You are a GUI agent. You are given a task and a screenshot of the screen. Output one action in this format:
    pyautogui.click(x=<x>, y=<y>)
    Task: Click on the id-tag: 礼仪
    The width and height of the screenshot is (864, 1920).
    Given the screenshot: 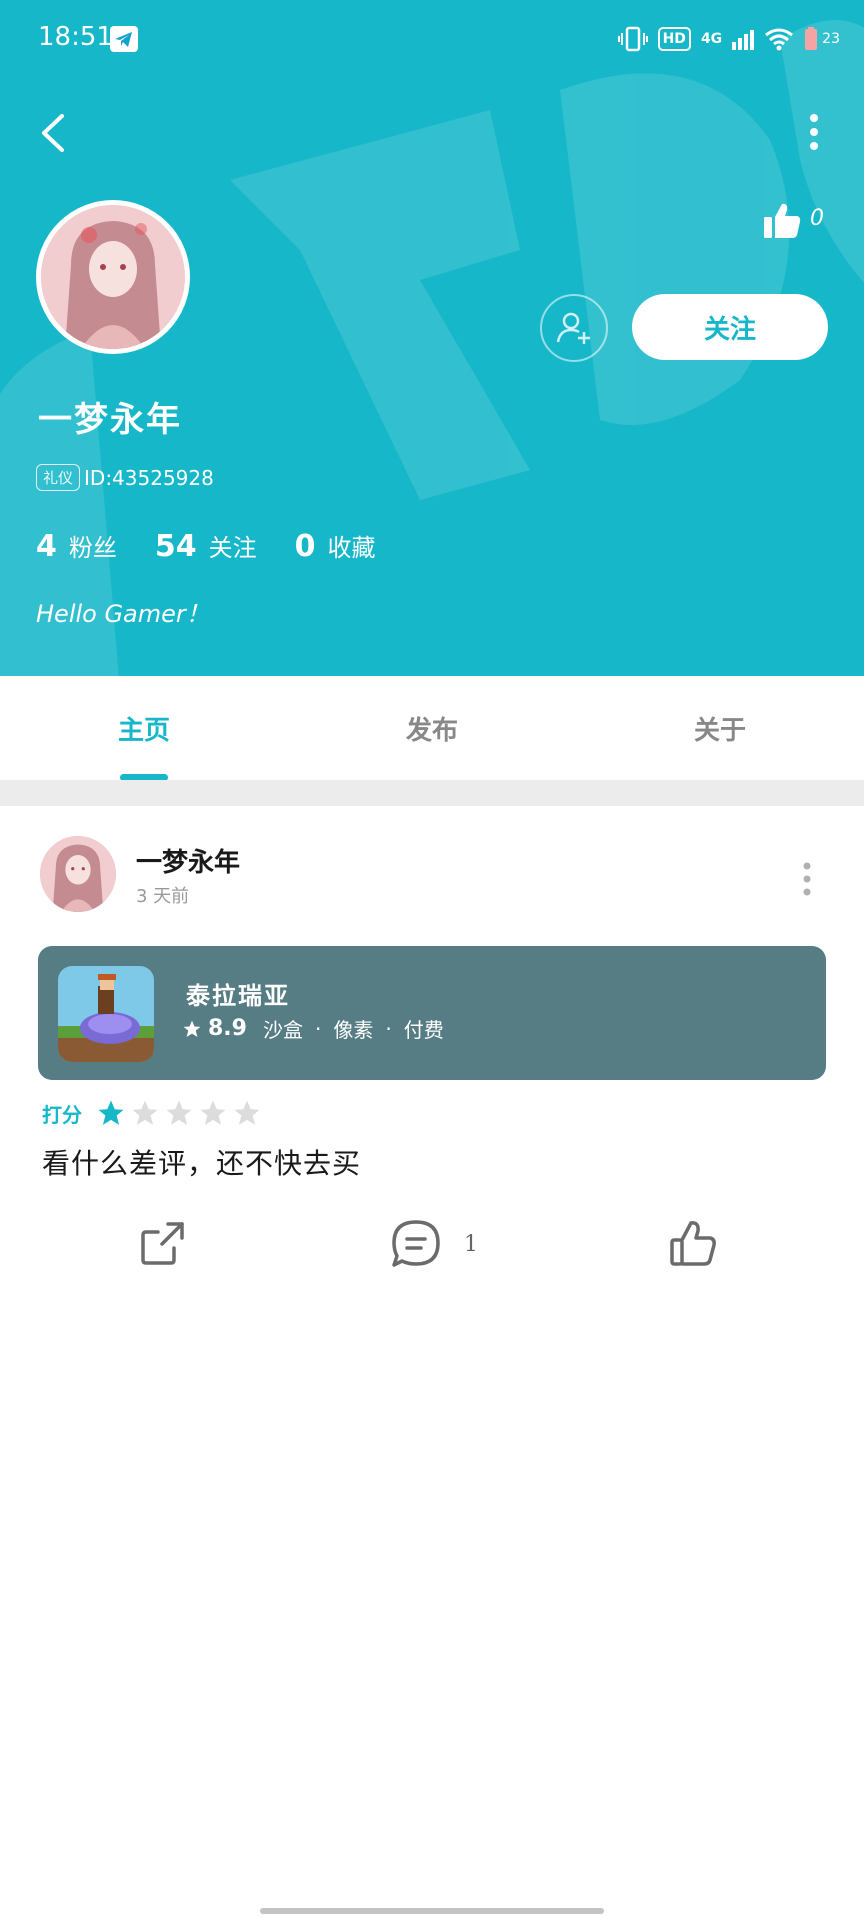 What is the action you would take?
    pyautogui.click(x=58, y=477)
    